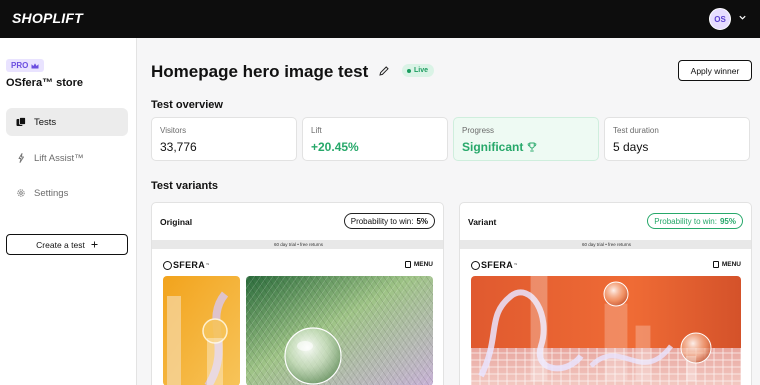 This screenshot has width=760, height=385. I want to click on trophy-icon, so click(532, 147).